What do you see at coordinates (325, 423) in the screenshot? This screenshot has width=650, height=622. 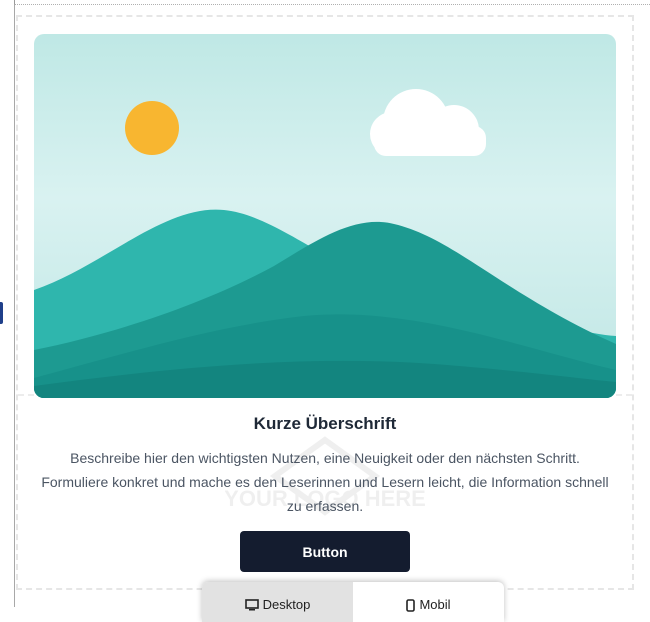 I see `card-heading: Kurze Überschrift` at bounding box center [325, 423].